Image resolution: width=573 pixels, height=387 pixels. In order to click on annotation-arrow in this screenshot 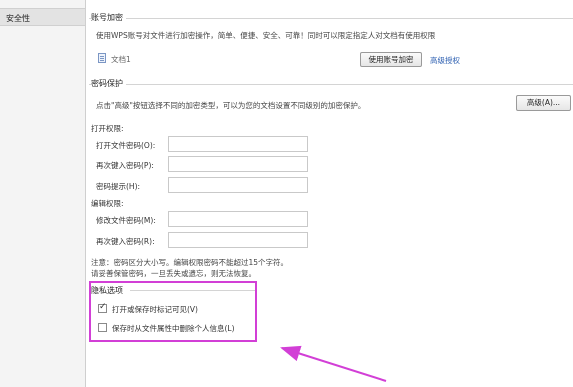, I will do `click(333, 363)`.